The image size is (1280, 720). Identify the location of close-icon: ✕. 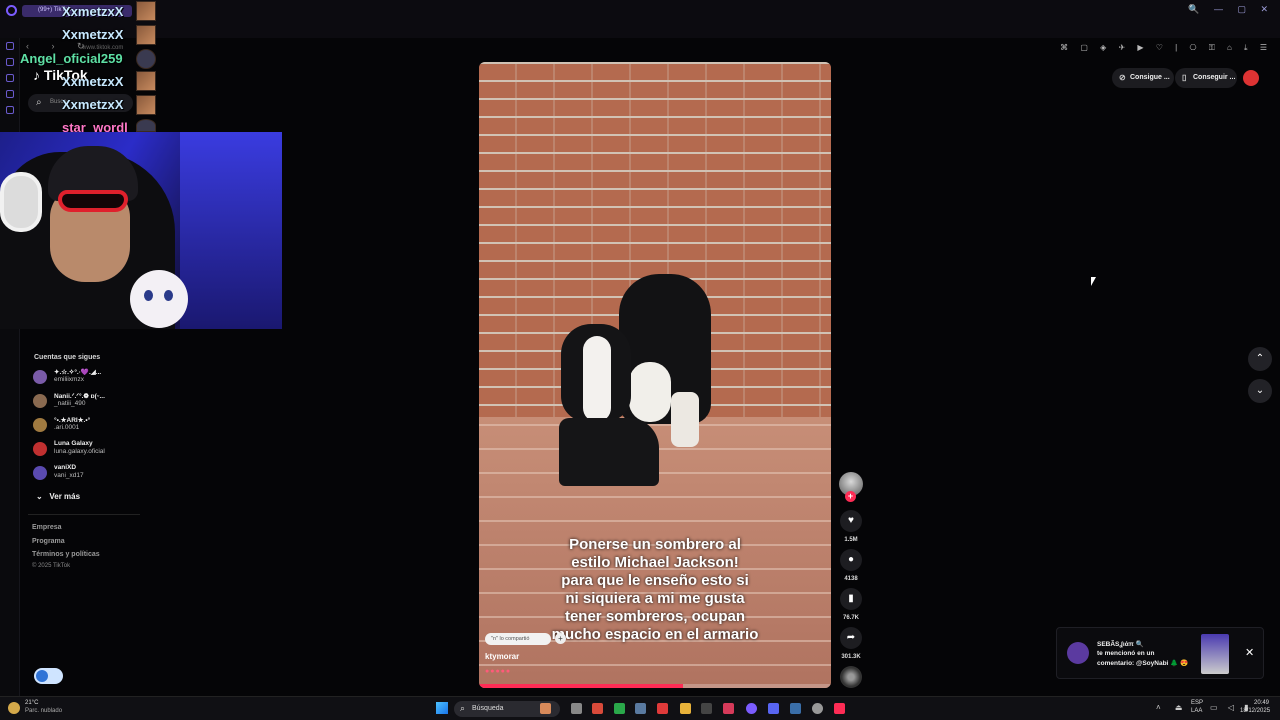
(1249, 652).